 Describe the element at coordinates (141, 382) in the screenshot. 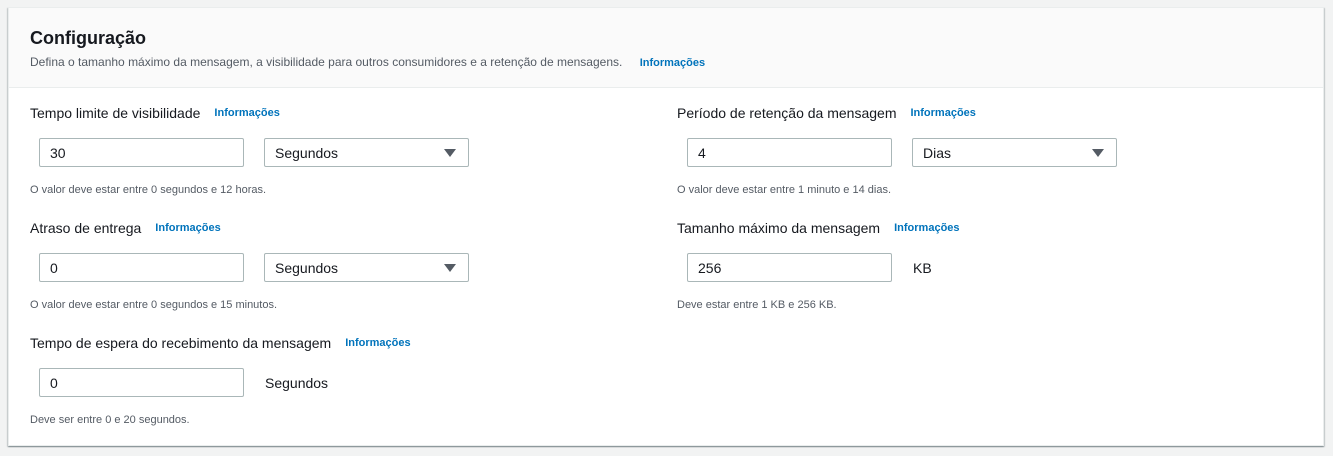

I see `receive-wait-time-input` at that location.